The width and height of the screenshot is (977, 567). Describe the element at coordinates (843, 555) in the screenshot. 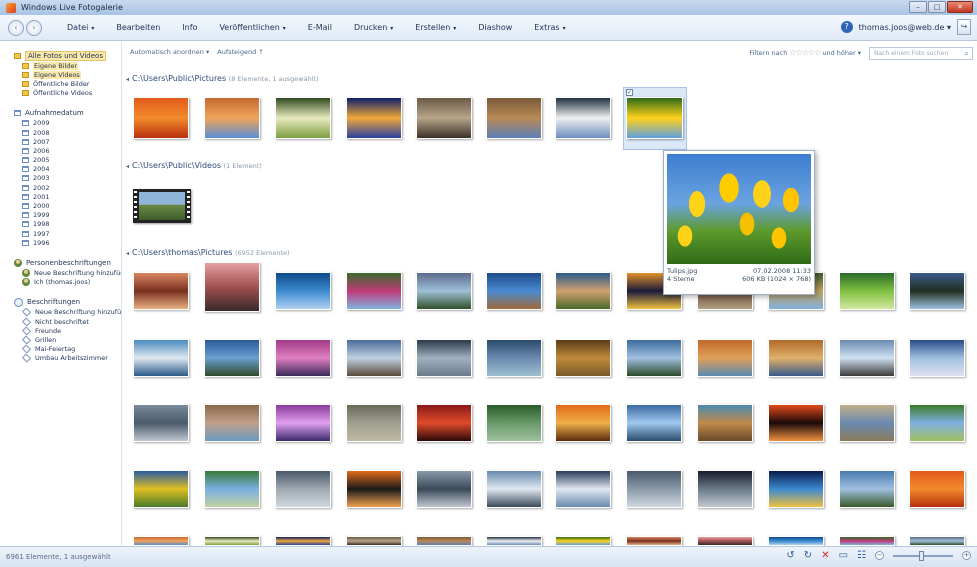

I see `slideshow-icon: ▭` at that location.